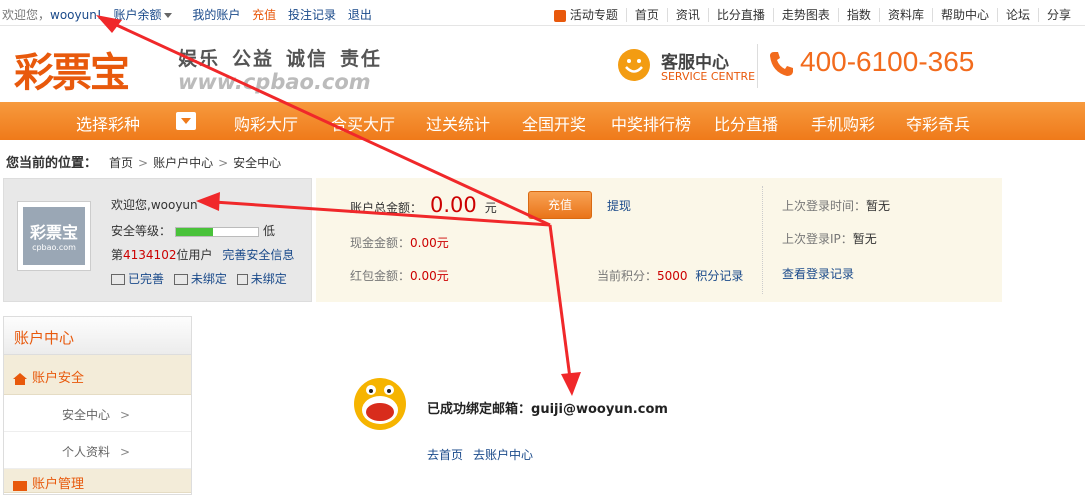 The width and height of the screenshot is (1085, 495). Describe the element at coordinates (490, 208) in the screenshot. I see `total-unit: 元` at that location.